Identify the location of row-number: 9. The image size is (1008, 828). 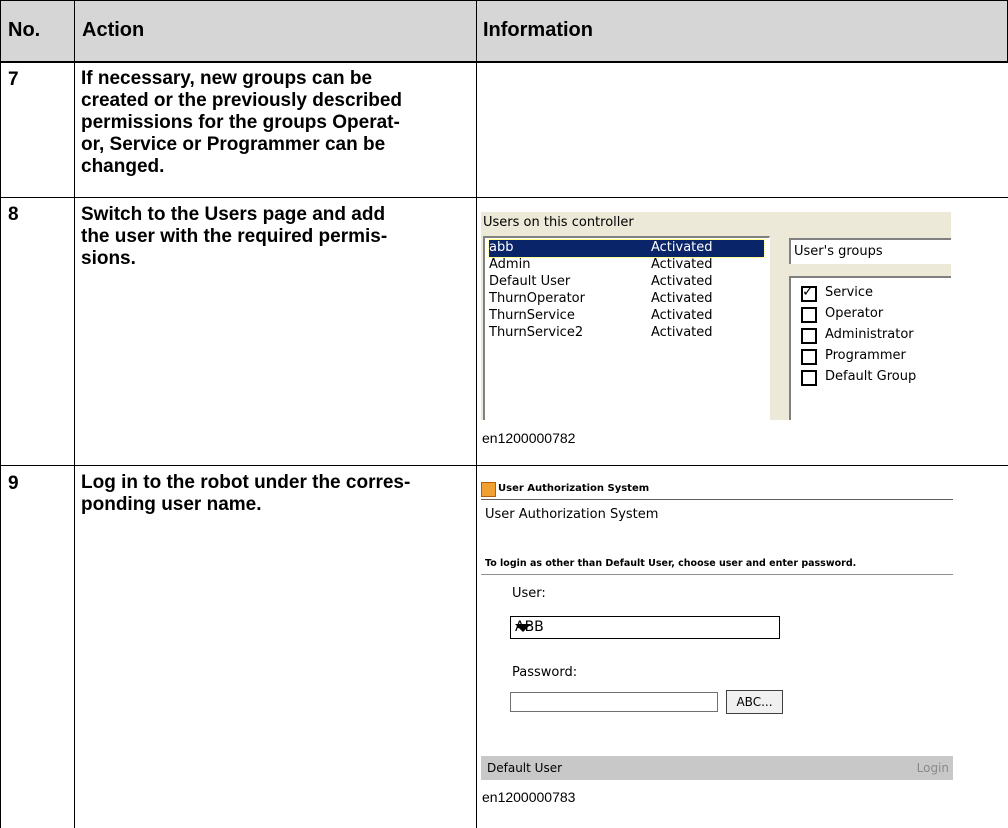
(13, 483).